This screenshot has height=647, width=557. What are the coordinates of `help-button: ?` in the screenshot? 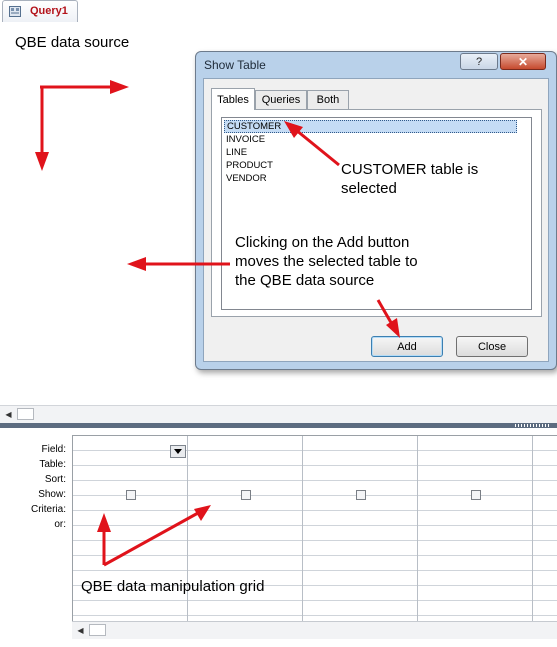 It's located at (479, 61).